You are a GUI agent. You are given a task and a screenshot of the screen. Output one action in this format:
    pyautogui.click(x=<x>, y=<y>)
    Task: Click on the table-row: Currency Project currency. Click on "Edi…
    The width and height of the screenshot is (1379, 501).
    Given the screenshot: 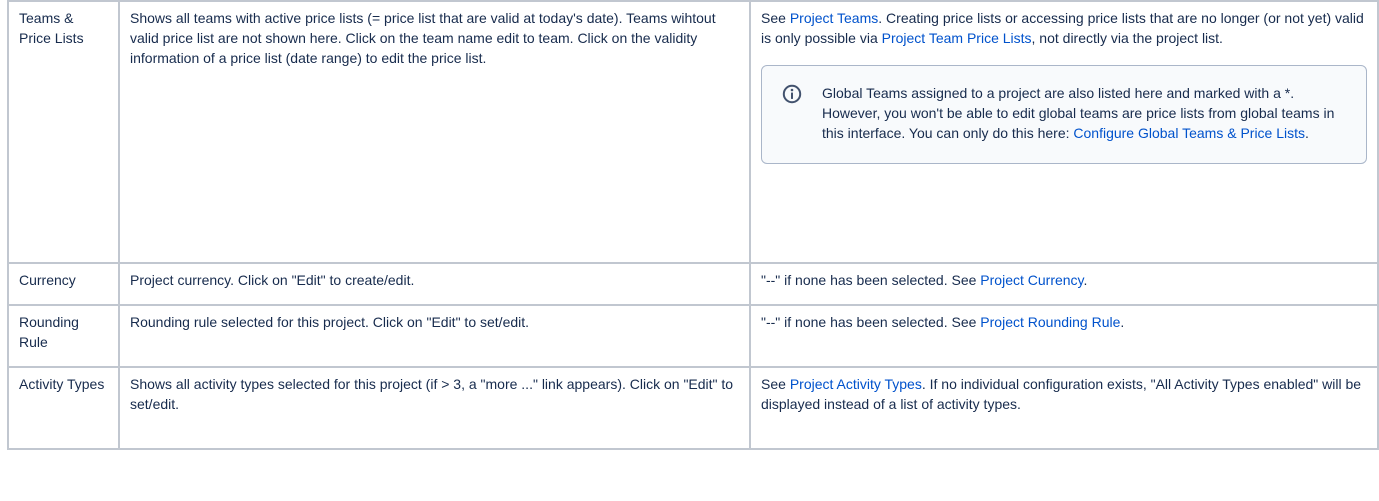 What is the action you would take?
    pyautogui.click(x=693, y=284)
    